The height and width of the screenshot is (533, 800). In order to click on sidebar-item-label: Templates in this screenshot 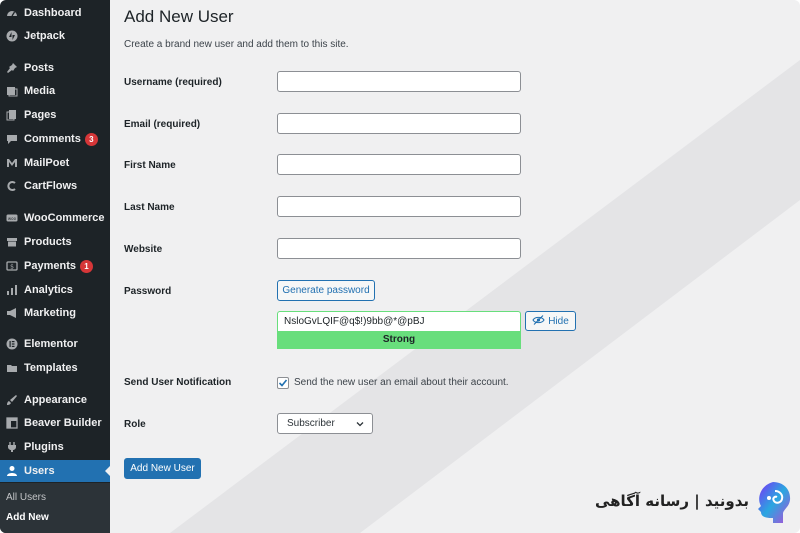, I will do `click(51, 368)`.